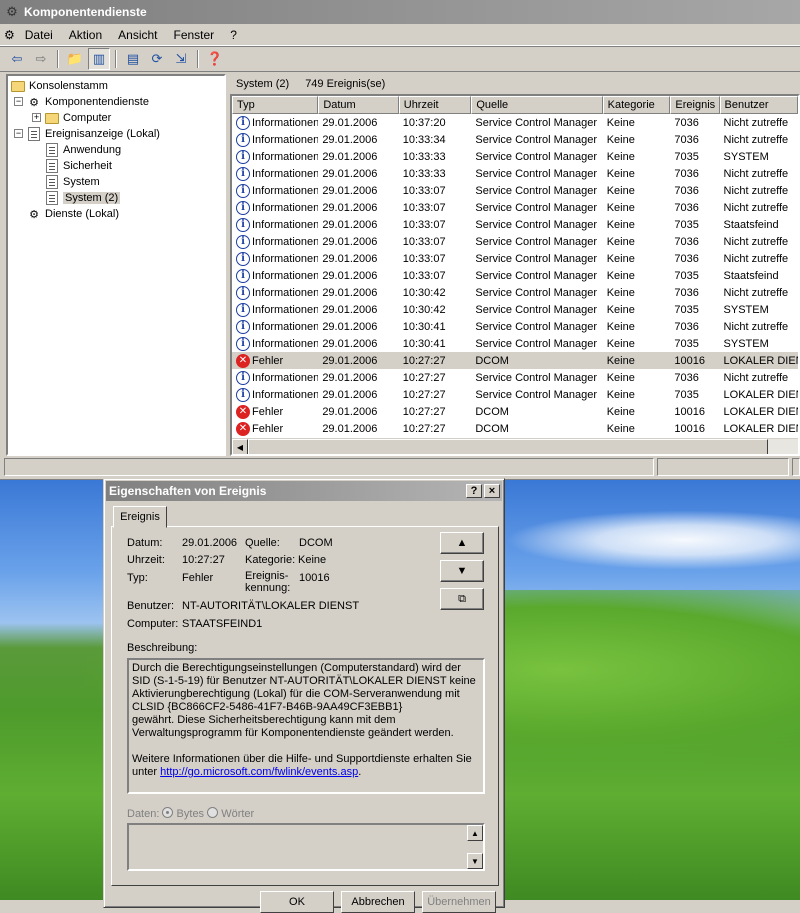 The image size is (800, 913). Describe the element at coordinates (756, 190) in the screenshot. I see `cell-benutzer: Nicht zutreffe` at that location.